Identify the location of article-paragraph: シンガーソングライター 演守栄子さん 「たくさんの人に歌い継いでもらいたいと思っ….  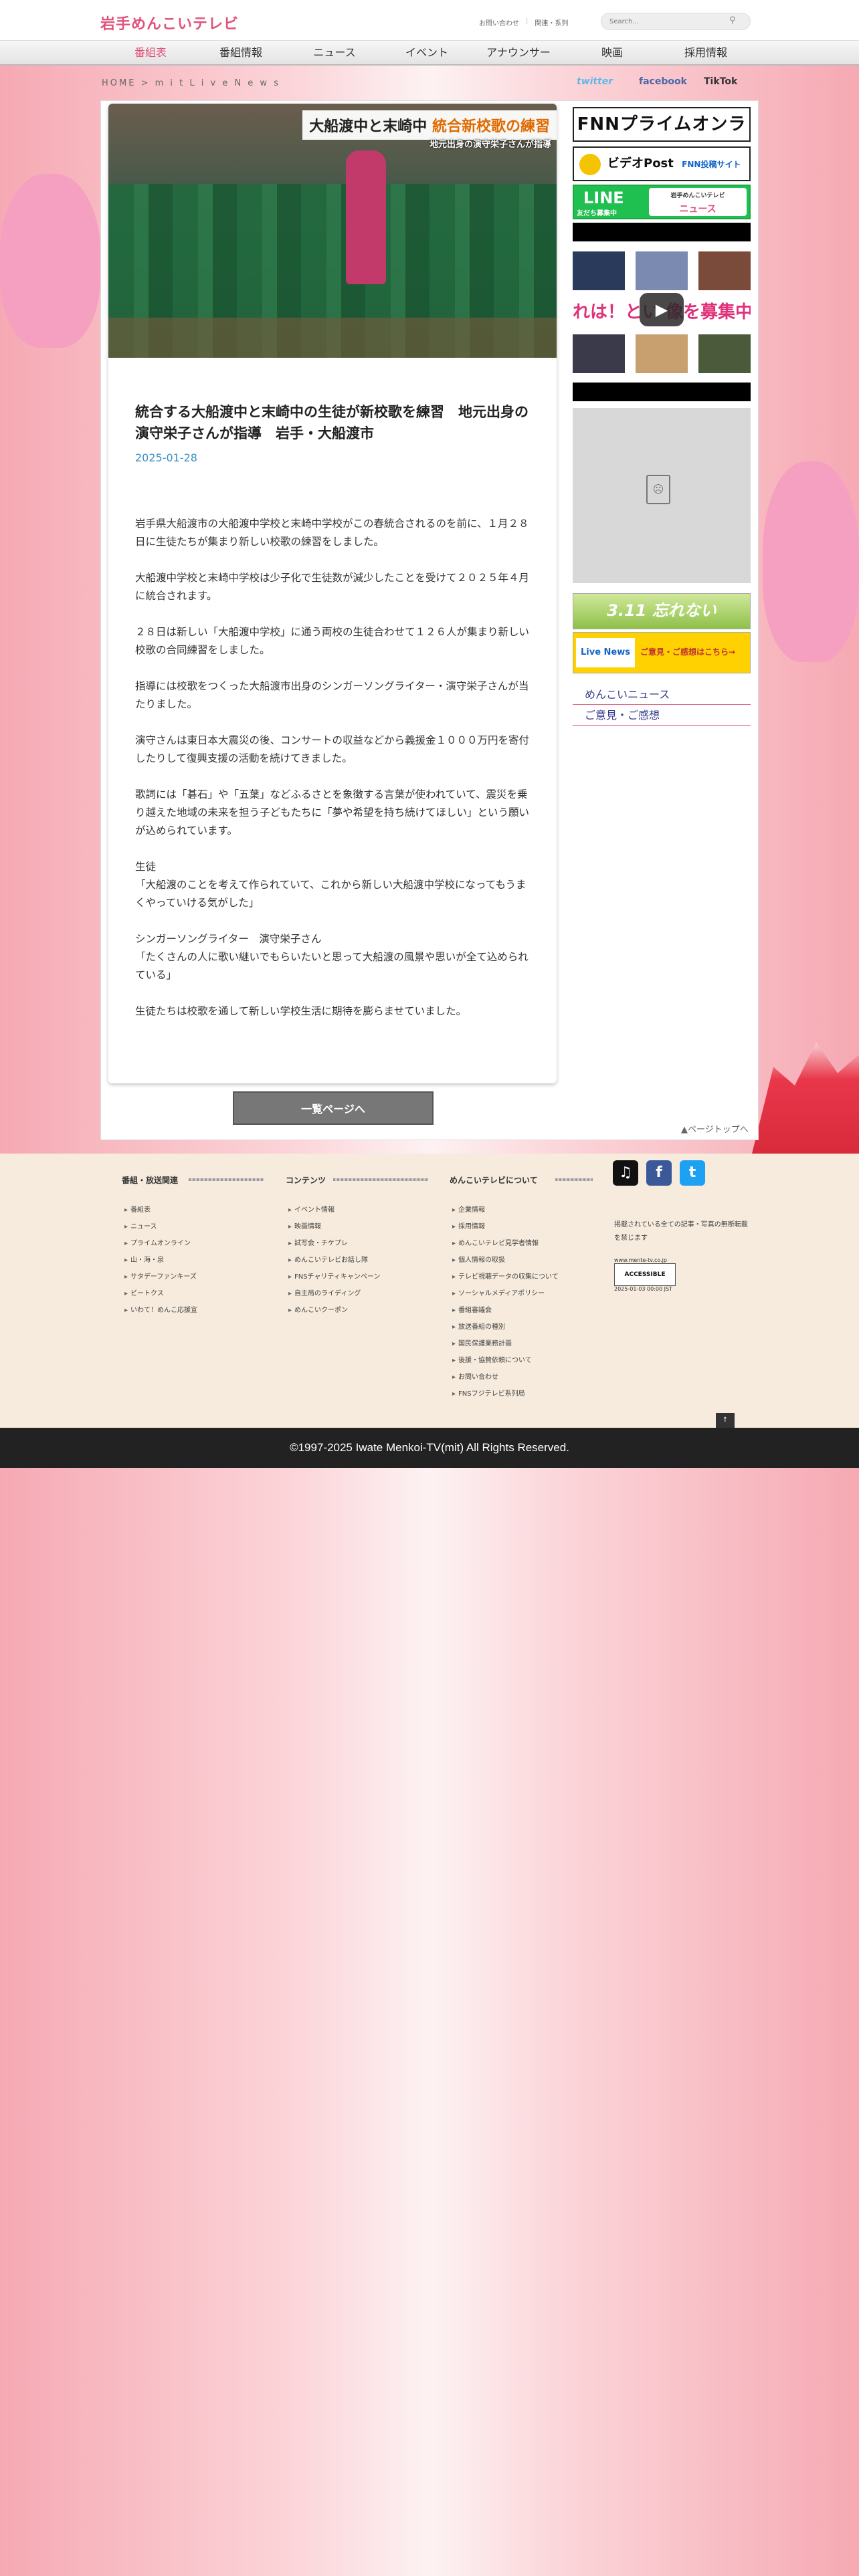
(332, 957).